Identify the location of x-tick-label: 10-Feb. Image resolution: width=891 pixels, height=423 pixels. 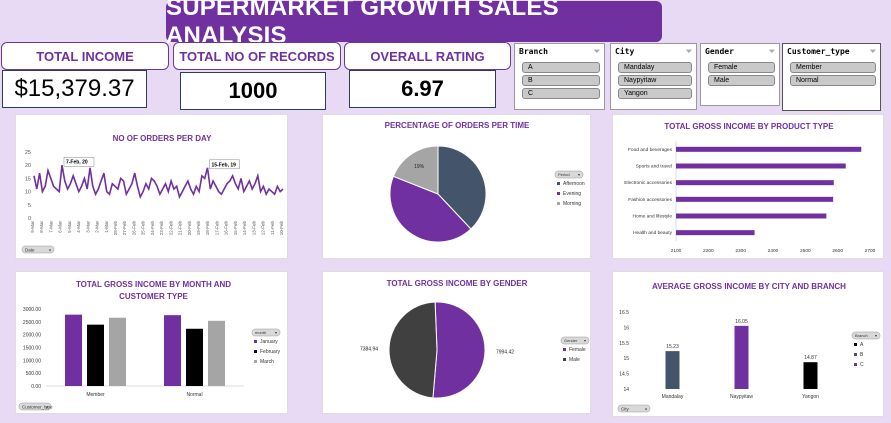
(281, 228).